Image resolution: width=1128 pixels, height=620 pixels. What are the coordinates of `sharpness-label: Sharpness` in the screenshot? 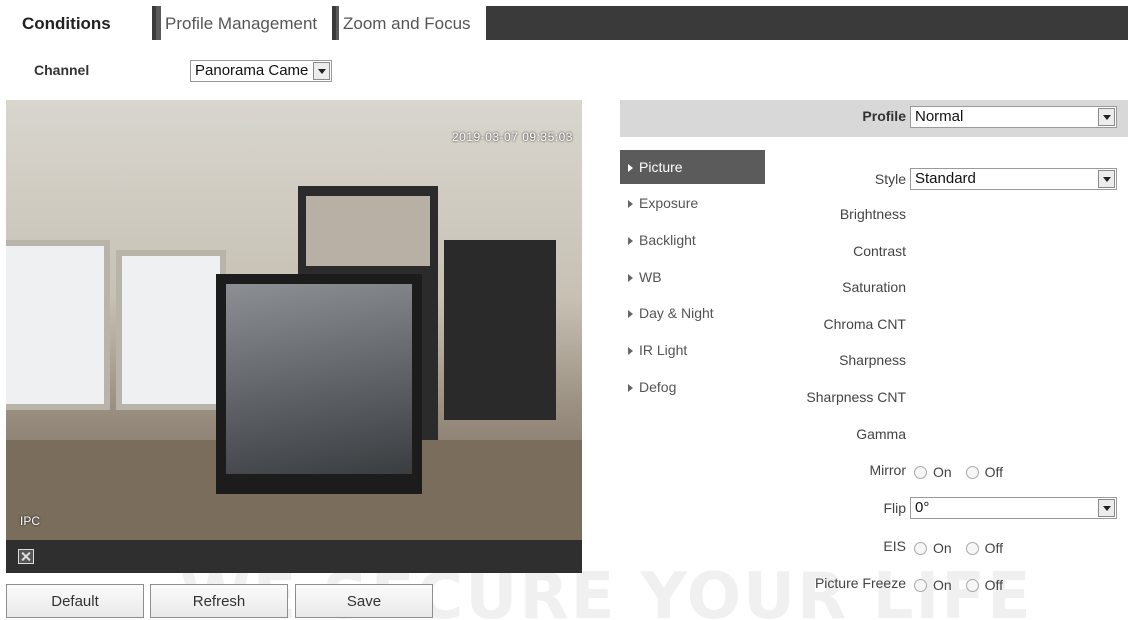 It's located at (872, 360).